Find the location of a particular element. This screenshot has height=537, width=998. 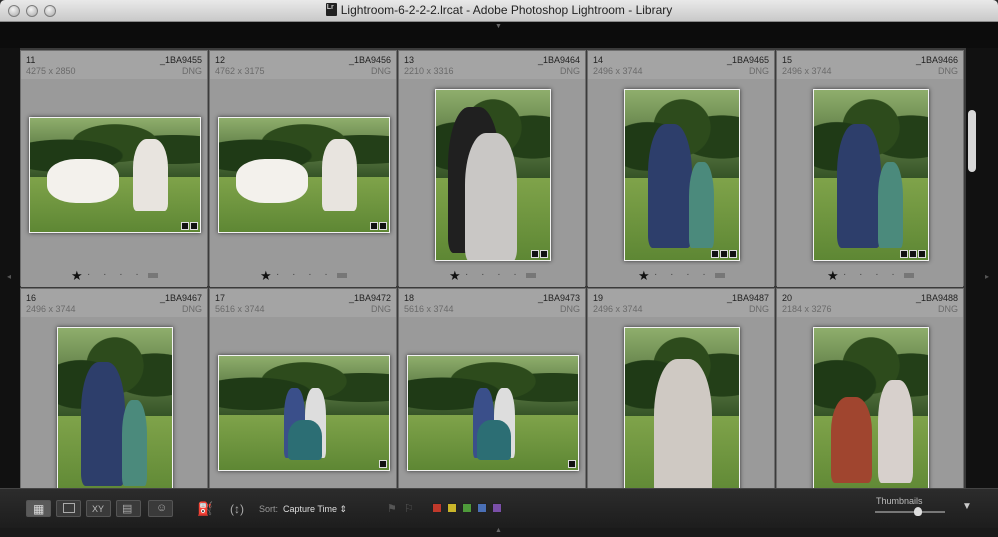

flag-picked-icon: ⚑ is located at coordinates (392, 508).